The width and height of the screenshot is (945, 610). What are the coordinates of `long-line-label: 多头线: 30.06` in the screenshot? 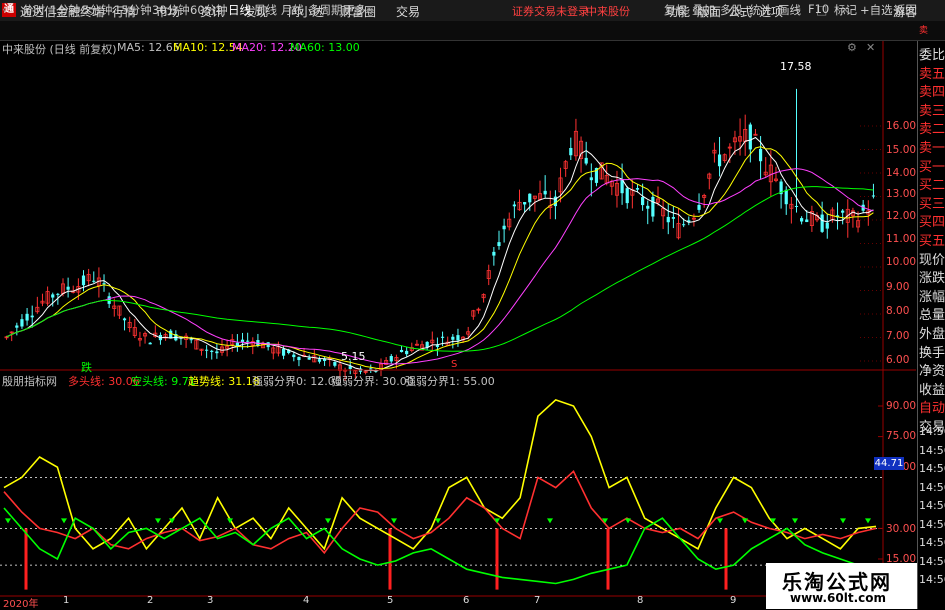 It's located at (104, 381).